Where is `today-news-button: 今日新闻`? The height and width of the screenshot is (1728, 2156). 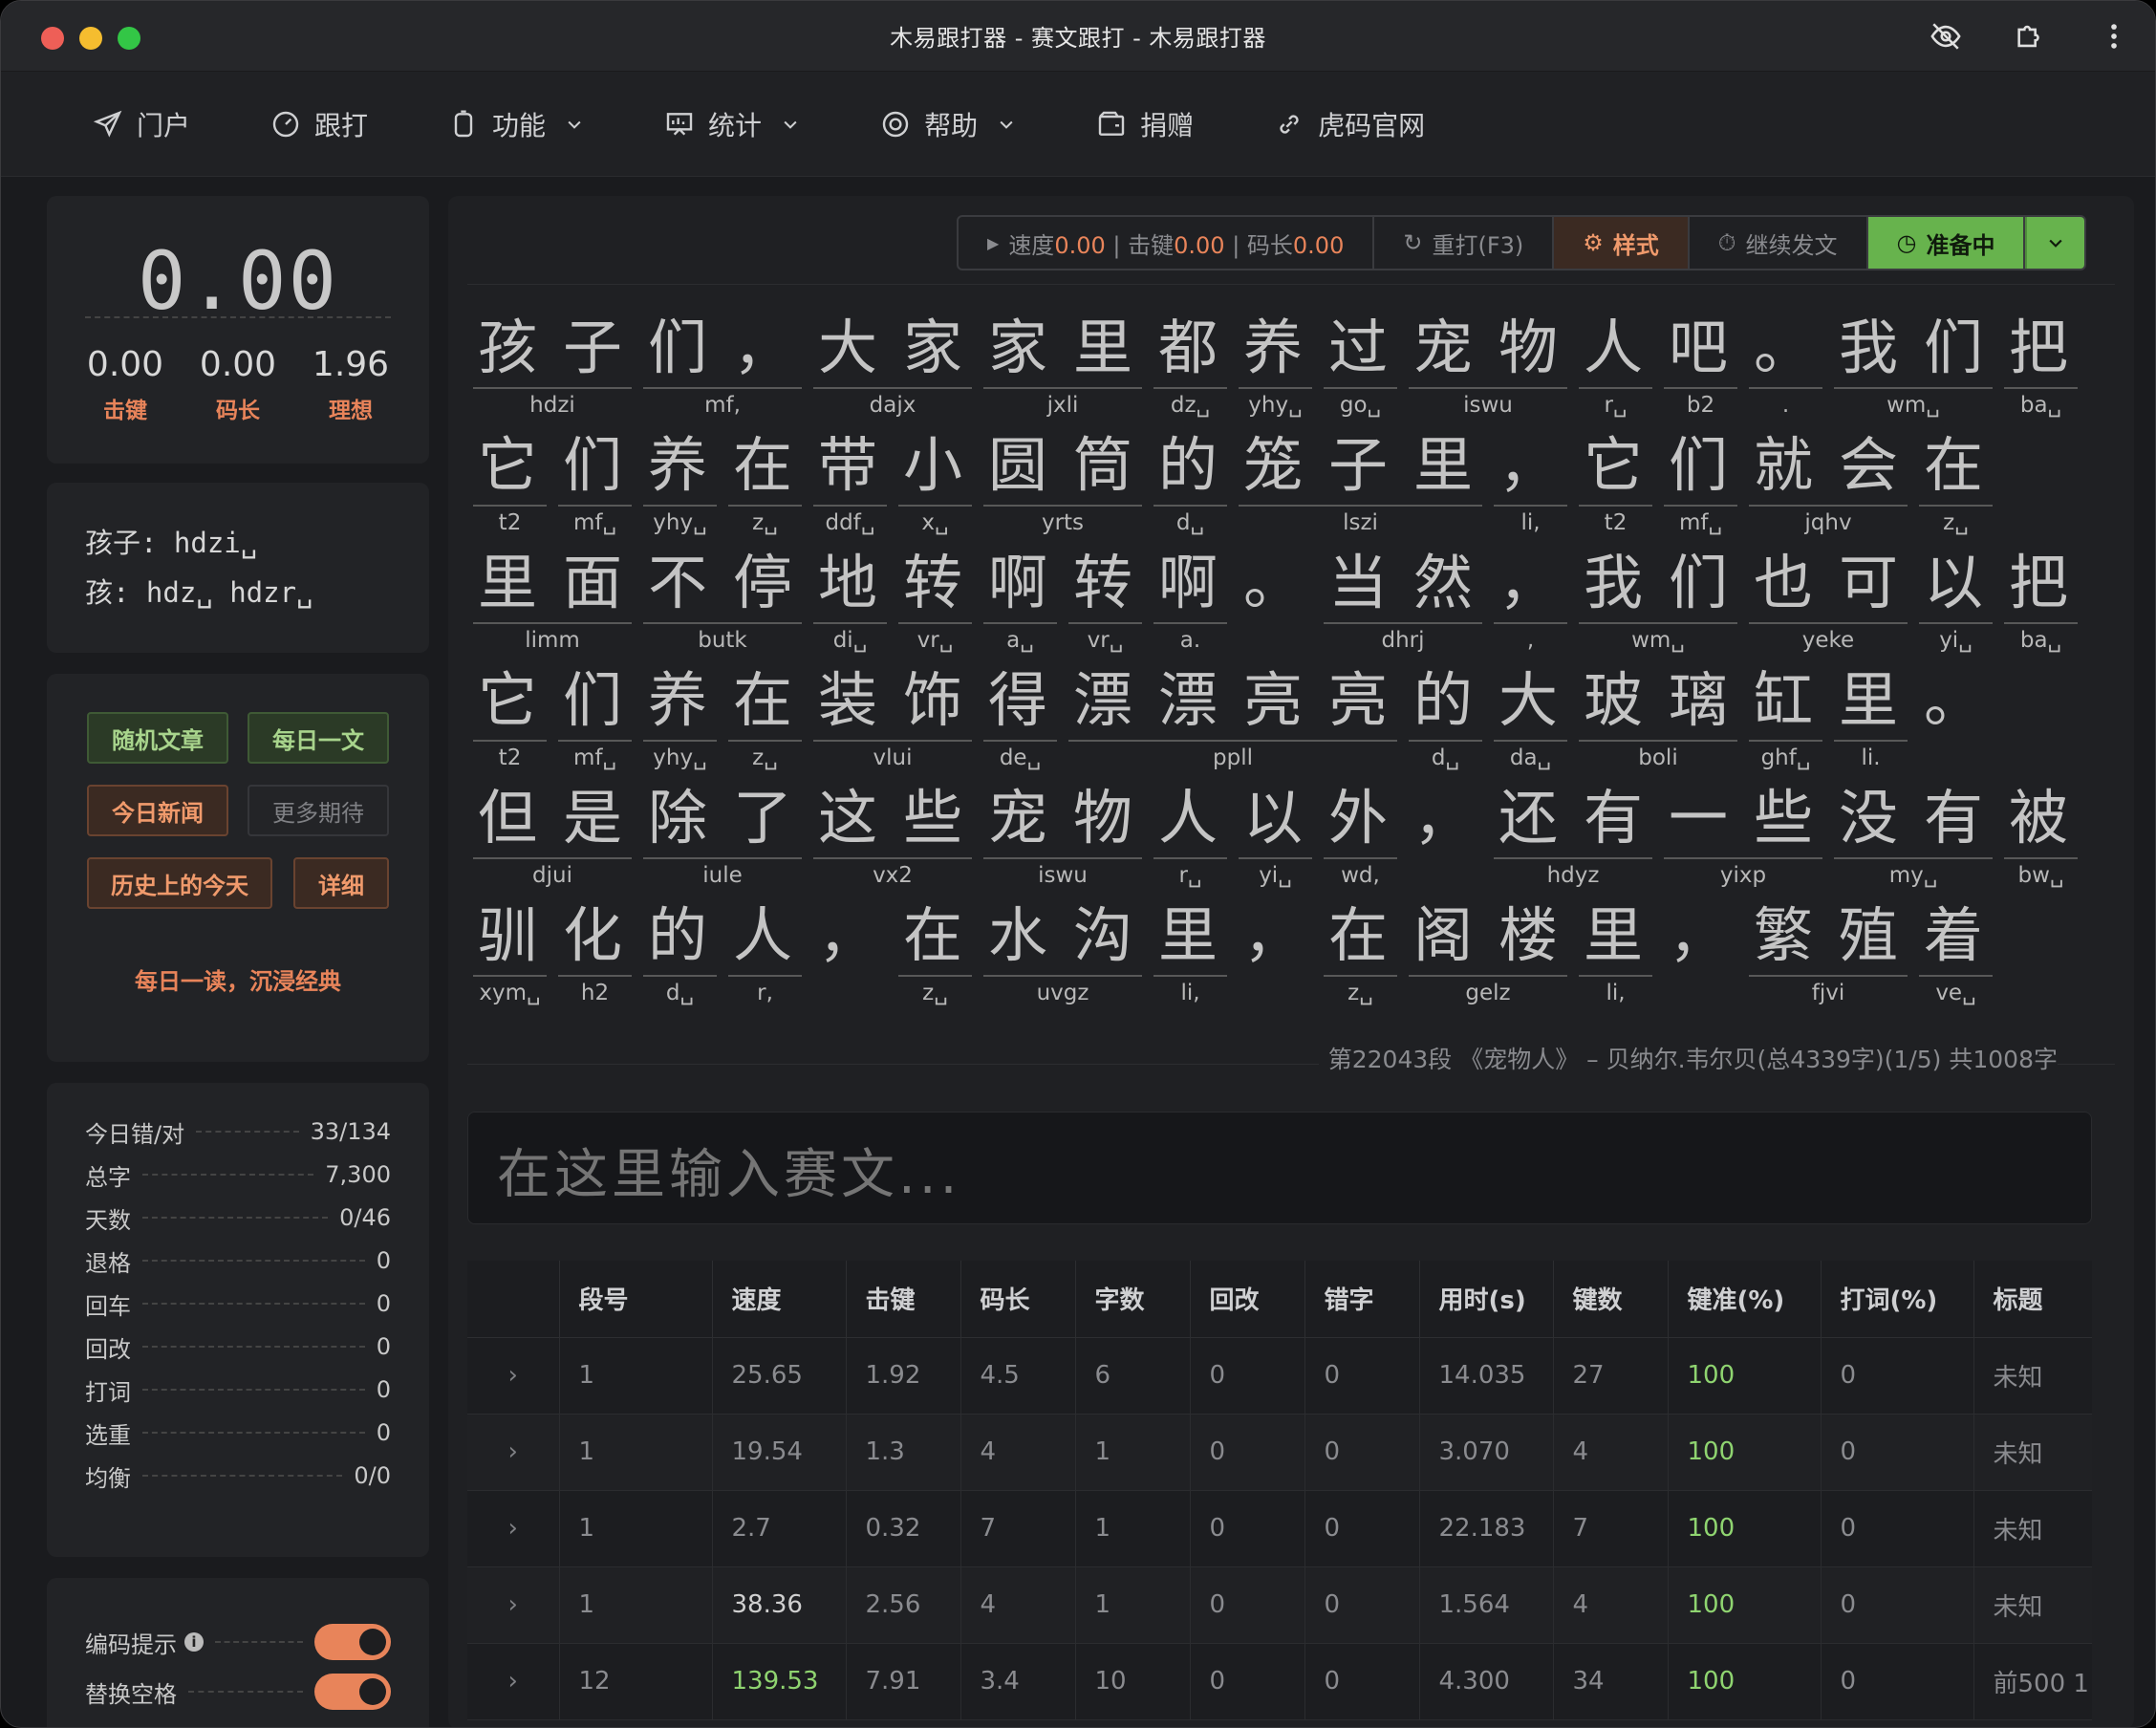
today-news-button: 今日新闻 is located at coordinates (157, 810).